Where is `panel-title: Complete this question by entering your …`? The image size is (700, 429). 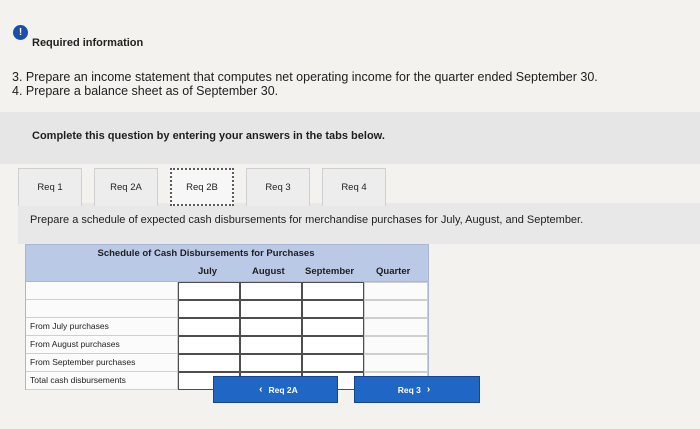 panel-title: Complete this question by entering your … is located at coordinates (208, 136).